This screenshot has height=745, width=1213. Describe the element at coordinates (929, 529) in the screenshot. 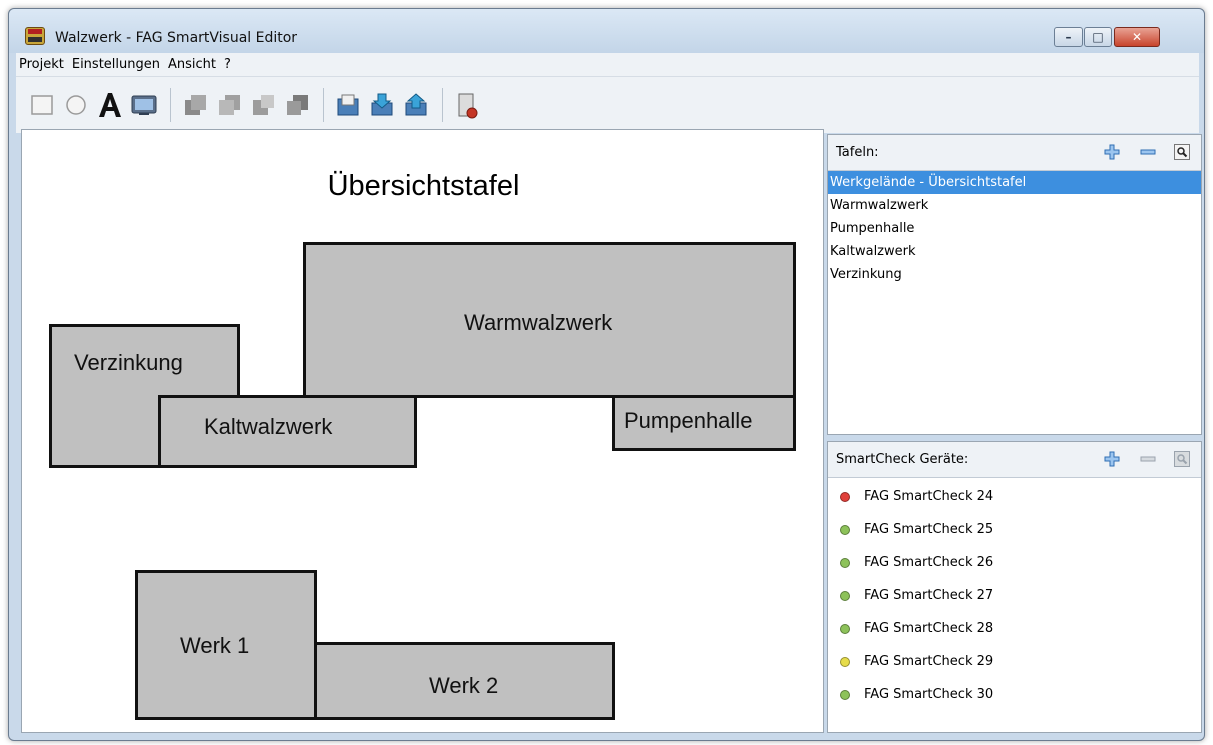

I see `device-name: FAG SmartCheck 25` at that location.